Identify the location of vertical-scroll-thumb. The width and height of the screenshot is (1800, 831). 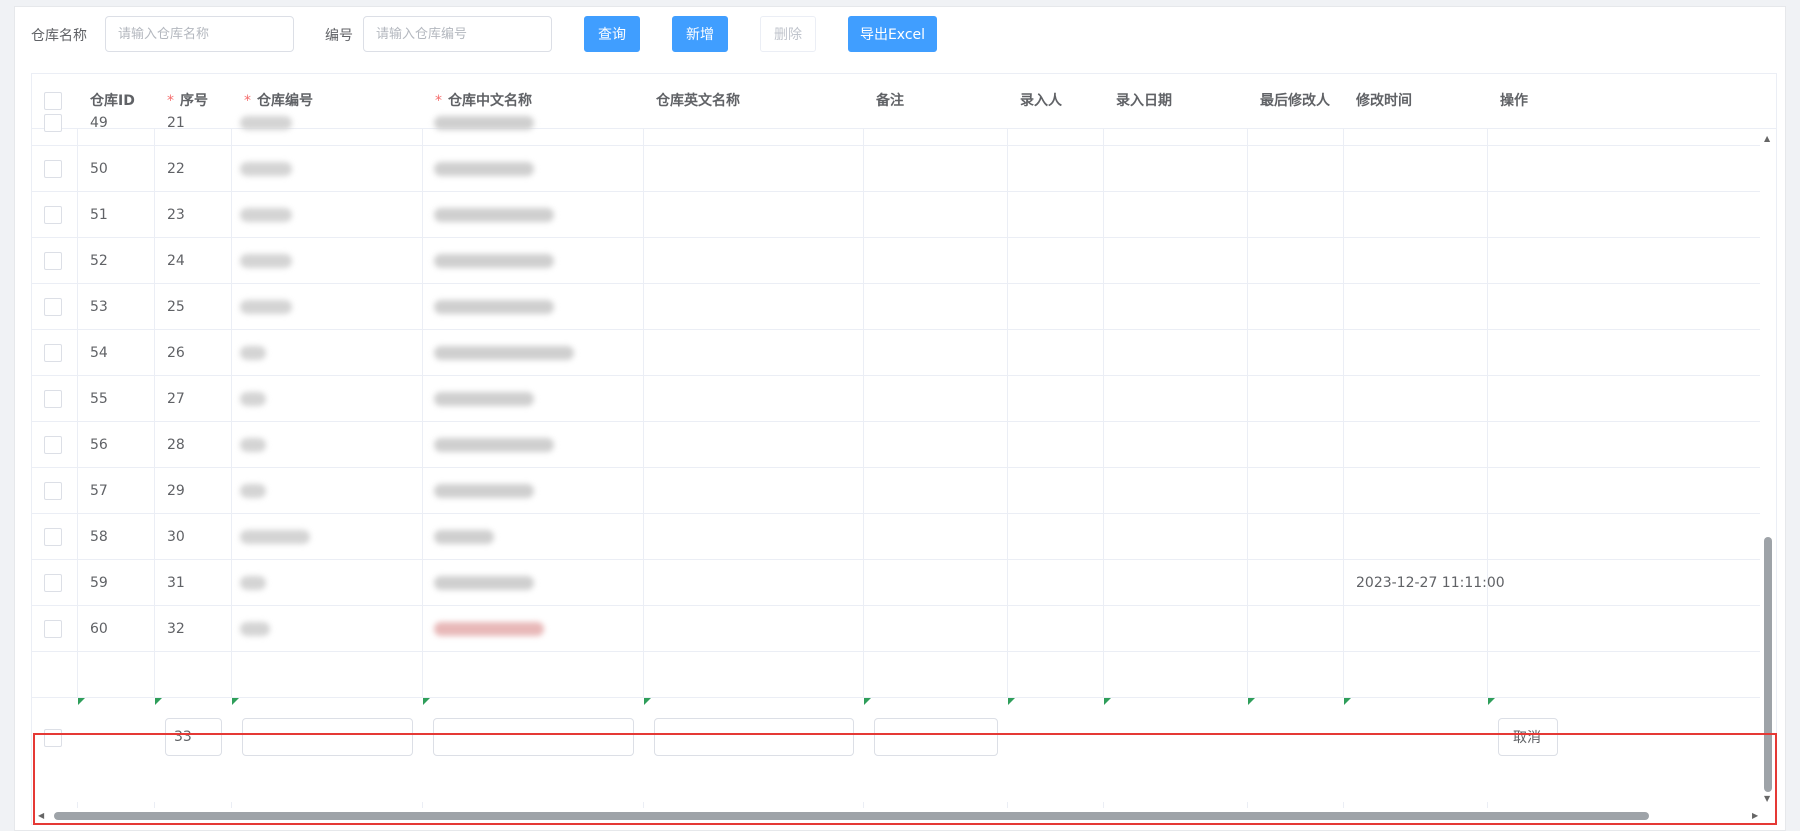
(1768, 664).